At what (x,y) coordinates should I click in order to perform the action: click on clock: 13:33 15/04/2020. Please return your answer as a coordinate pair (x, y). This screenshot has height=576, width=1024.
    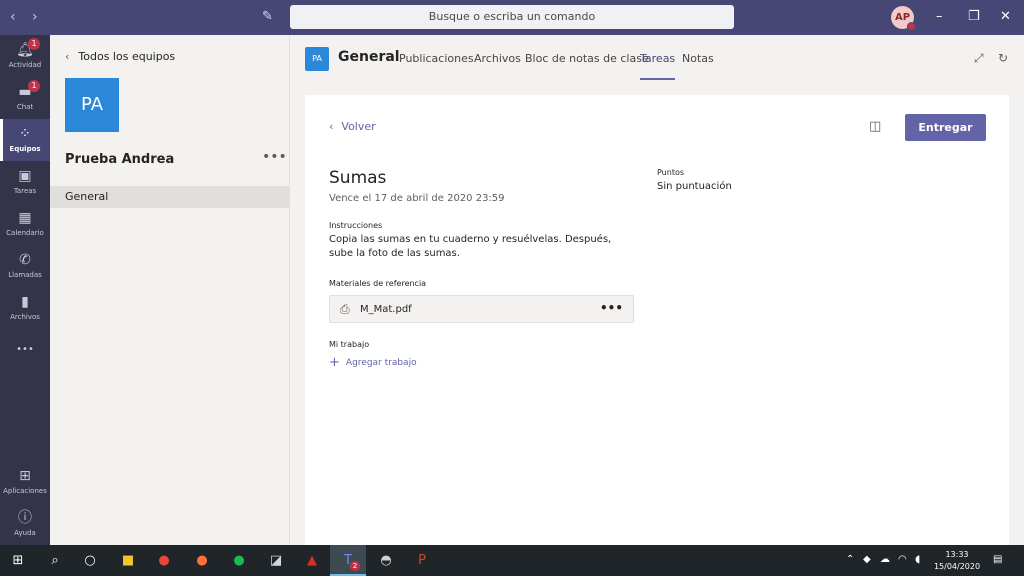
    Looking at the image, I should click on (957, 561).